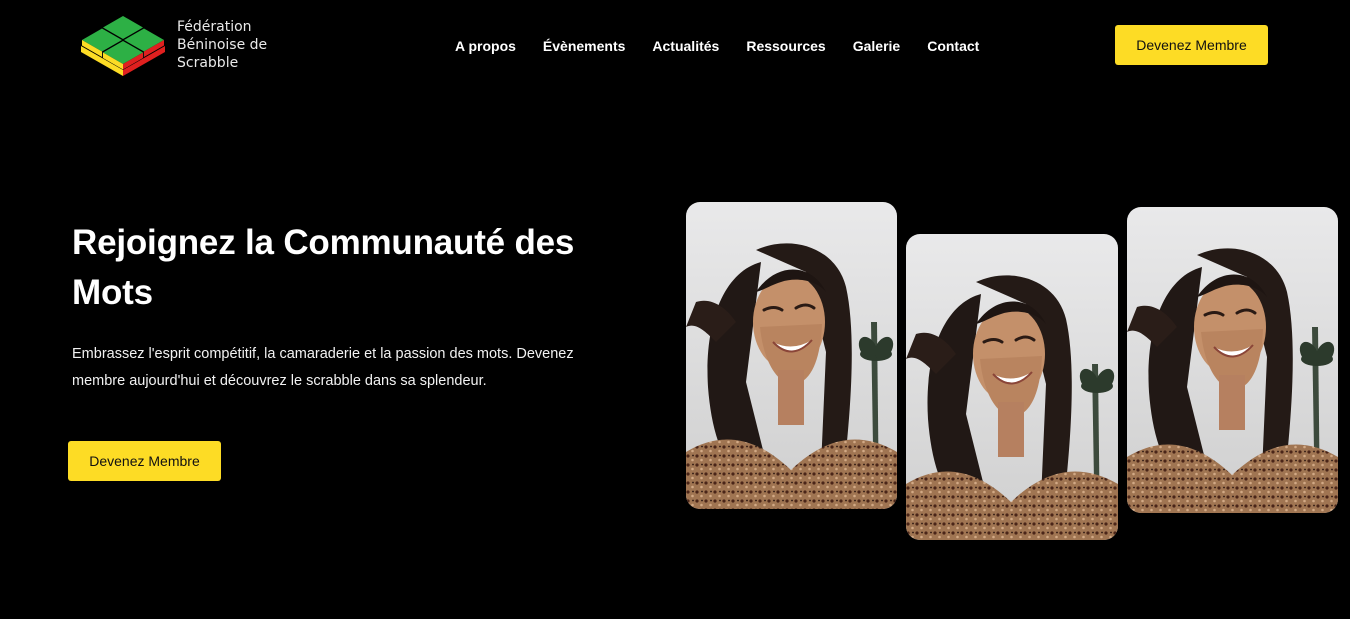 The width and height of the screenshot is (1350, 619). What do you see at coordinates (876, 46) in the screenshot?
I see `nav-item-galerie: Galerie` at bounding box center [876, 46].